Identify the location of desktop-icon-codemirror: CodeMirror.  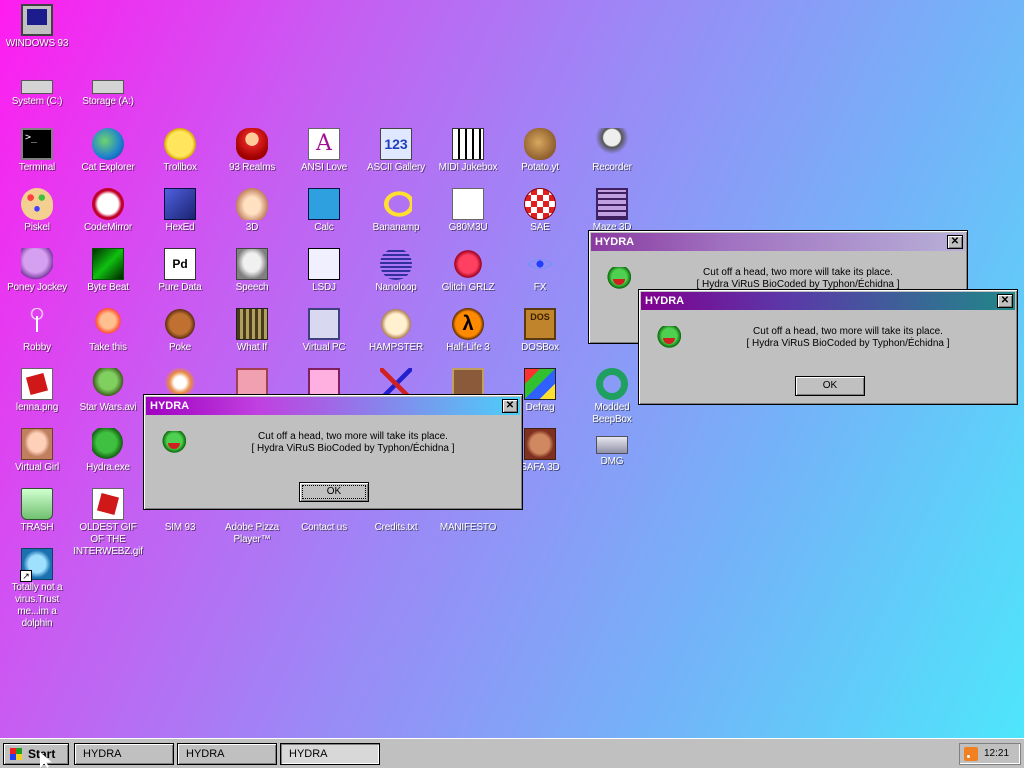
(108, 211).